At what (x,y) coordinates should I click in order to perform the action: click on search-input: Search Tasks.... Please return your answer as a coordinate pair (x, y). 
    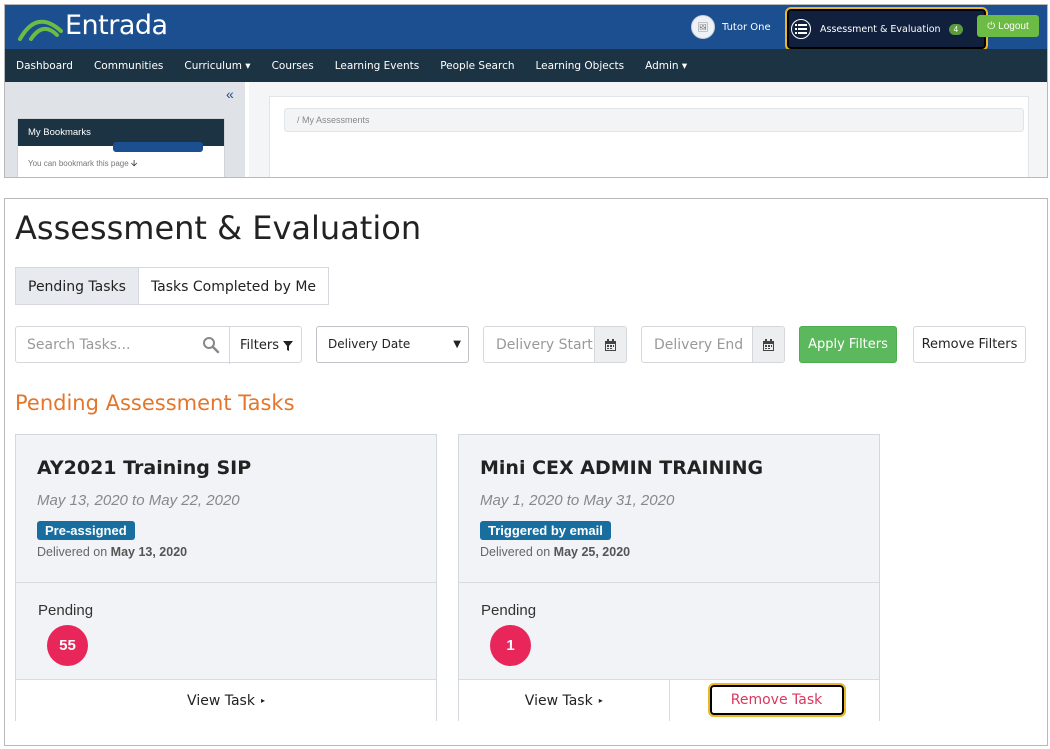
    Looking at the image, I should click on (78, 345).